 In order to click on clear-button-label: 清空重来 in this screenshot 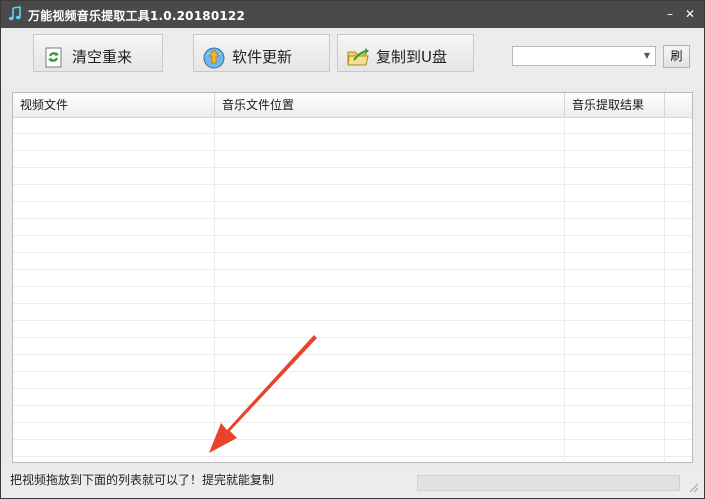, I will do `click(102, 57)`.